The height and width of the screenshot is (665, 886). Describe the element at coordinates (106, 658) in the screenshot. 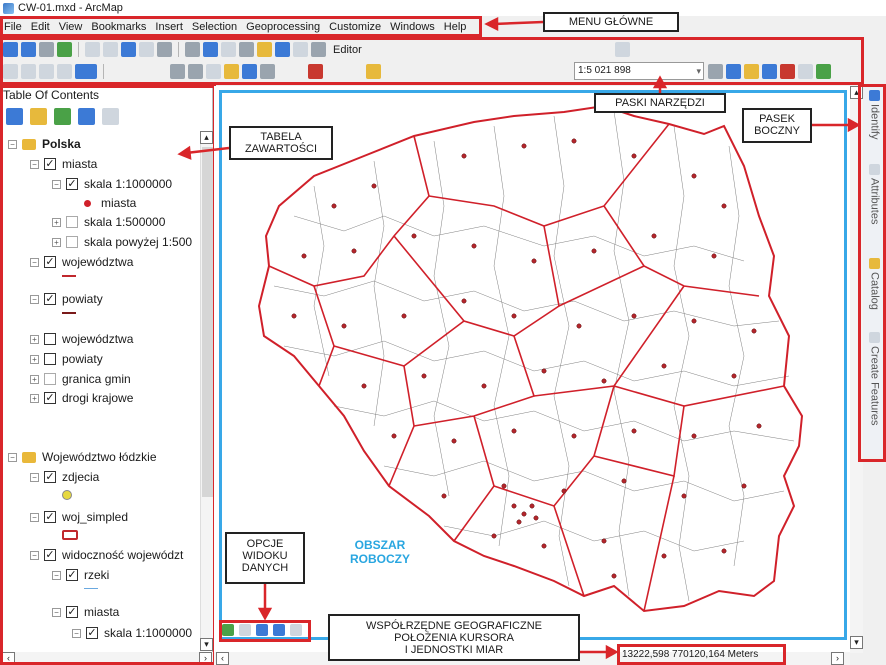

I see `toc-horizontal-scrollbar` at that location.